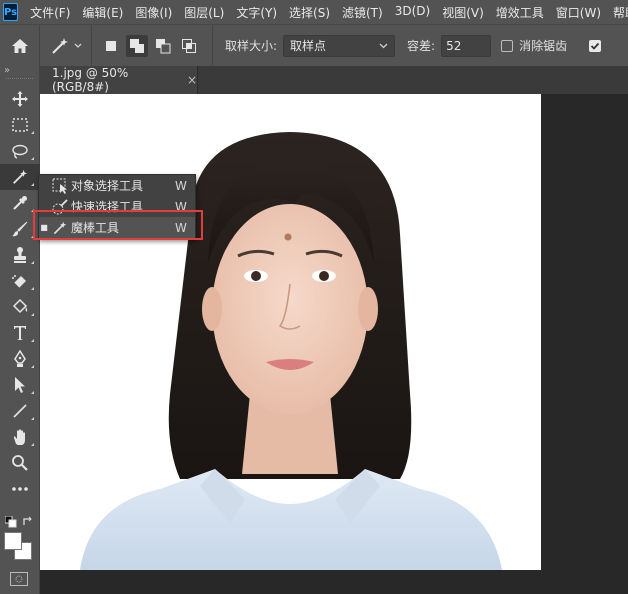 The width and height of the screenshot is (628, 594). I want to click on document-tab: 1.jpg @ 50%(RGB/8#) ×, so click(119, 80).